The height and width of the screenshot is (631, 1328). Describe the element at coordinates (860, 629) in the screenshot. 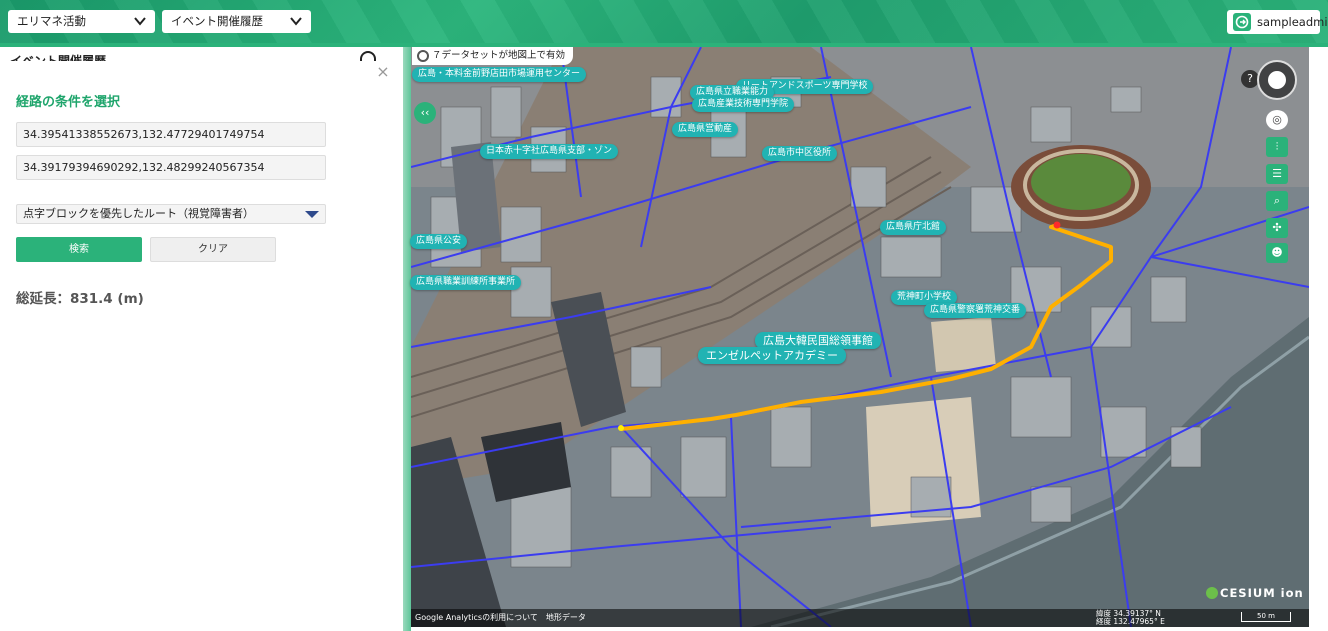

I see `map-bottom-gutter` at that location.